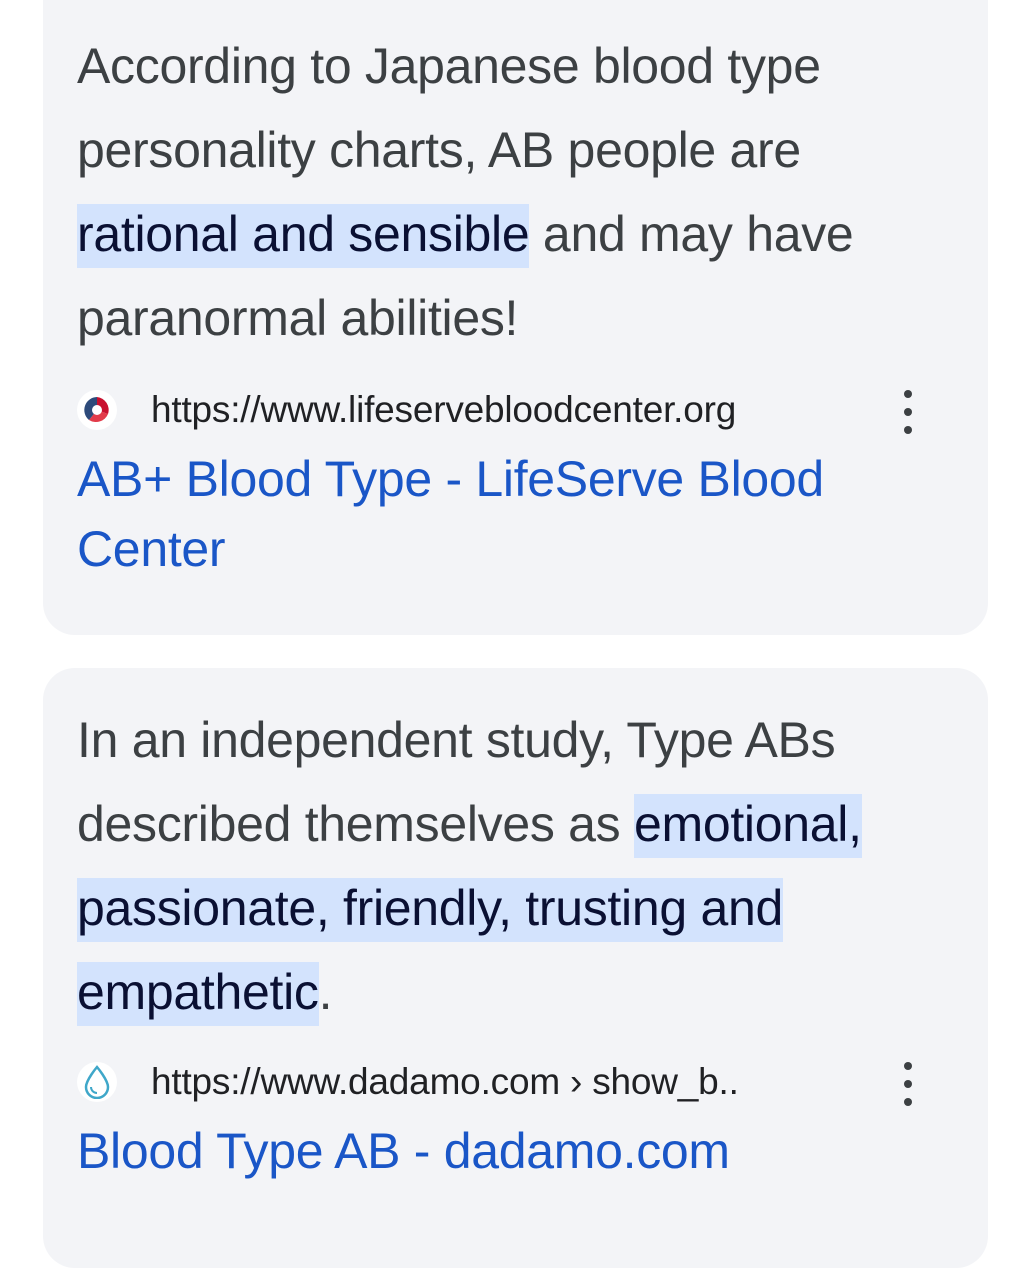 This screenshot has width=1031, height=1268. I want to click on result-title-link: Blood Type AB - dadamo.com, so click(515, 1151).